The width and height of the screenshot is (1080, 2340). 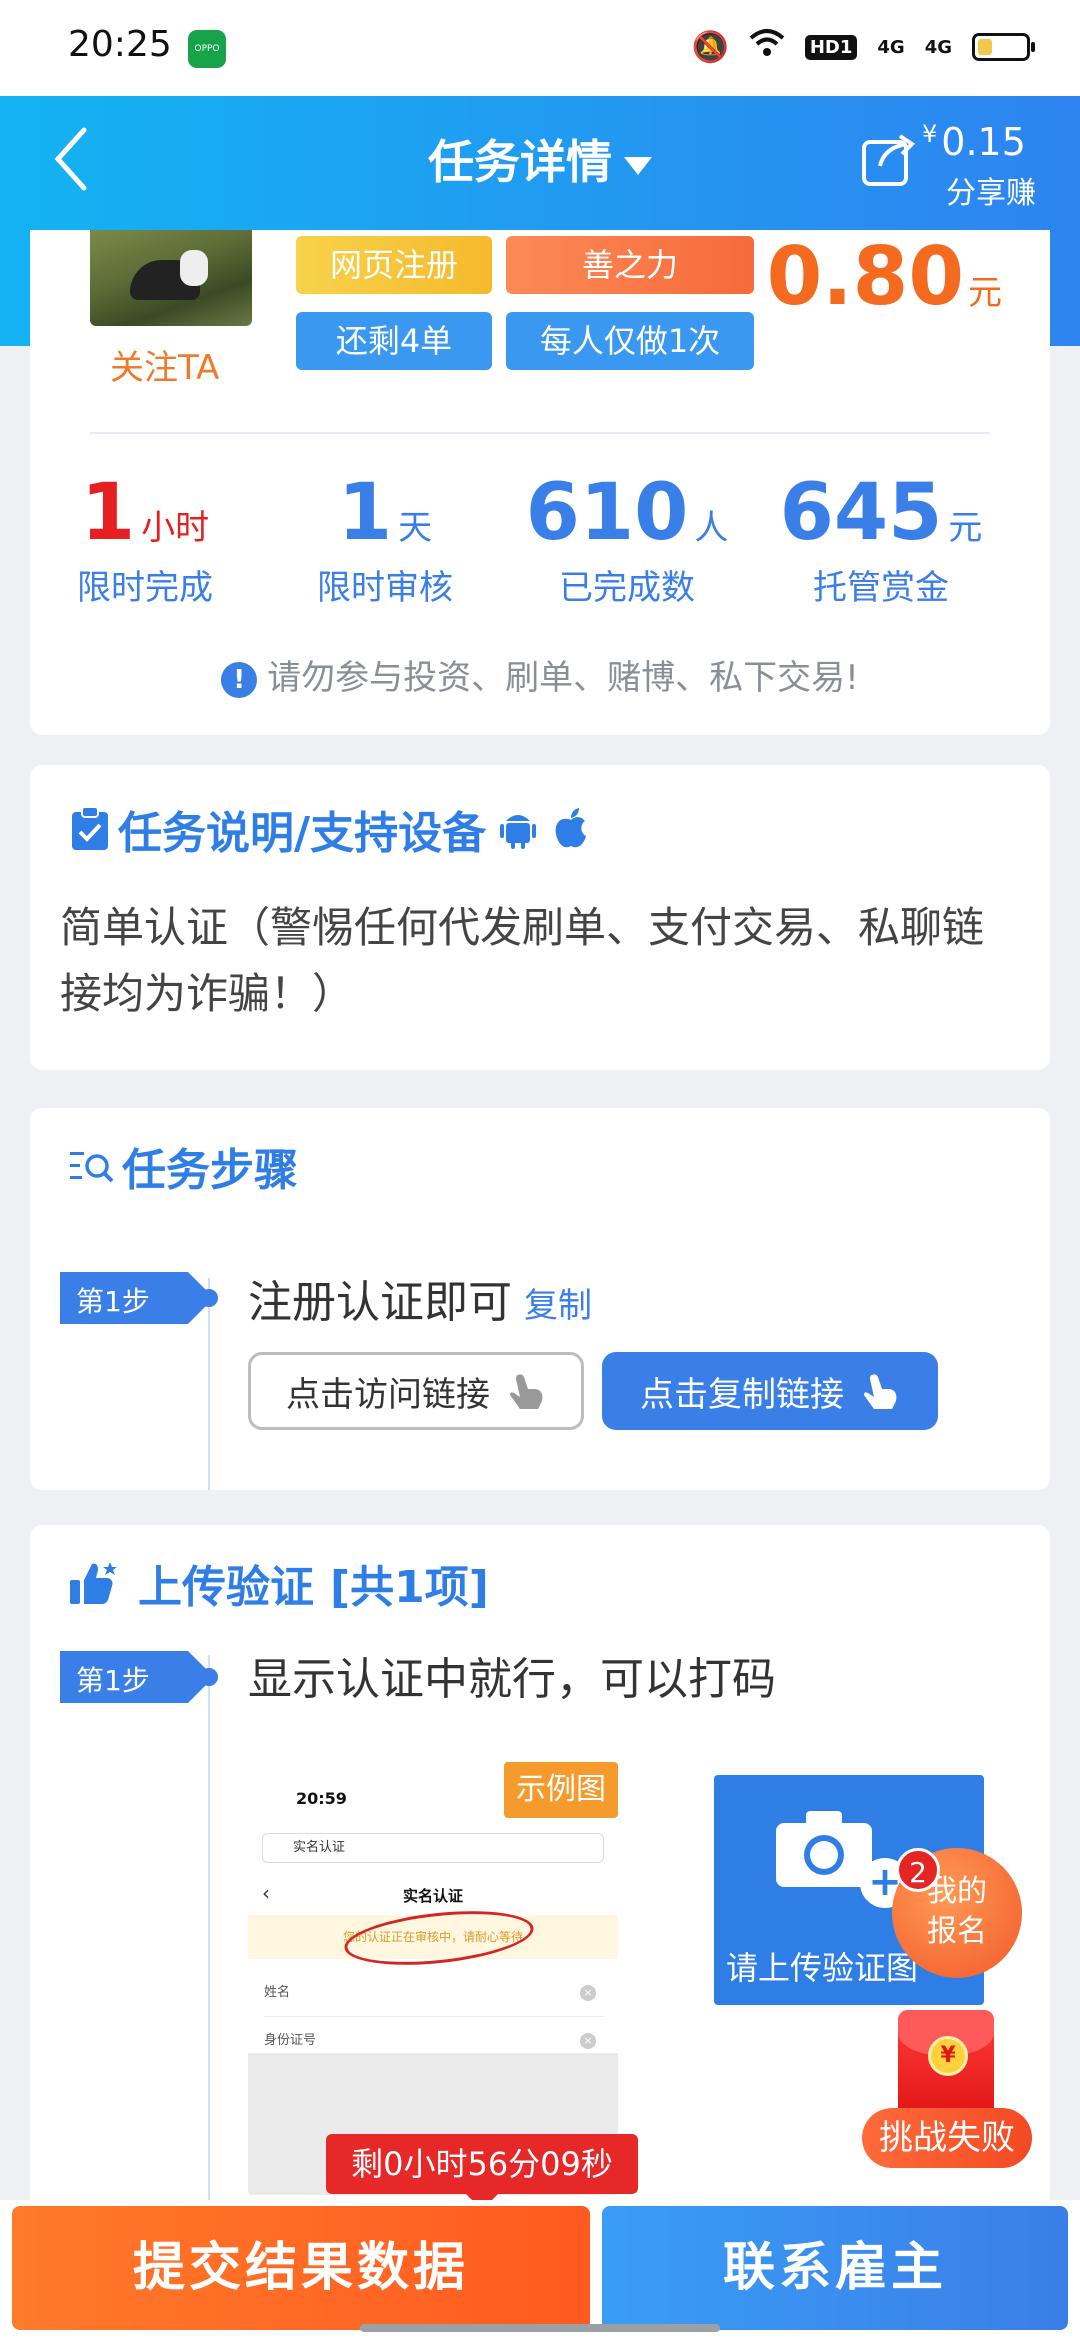 What do you see at coordinates (946, 2065) in the screenshot?
I see `red-packet-icon: ¥` at bounding box center [946, 2065].